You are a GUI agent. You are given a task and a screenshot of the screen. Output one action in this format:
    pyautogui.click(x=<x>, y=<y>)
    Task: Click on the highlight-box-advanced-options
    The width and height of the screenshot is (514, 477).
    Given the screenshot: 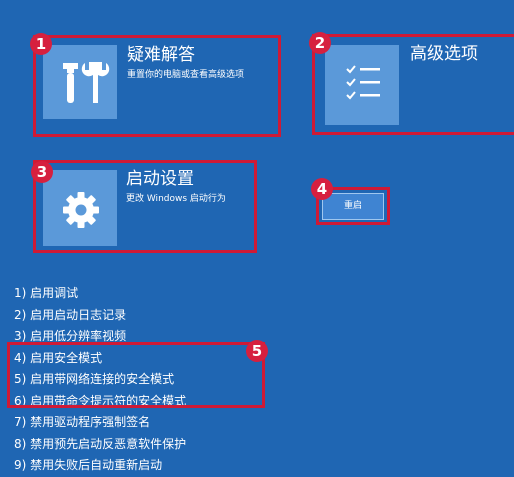 What is the action you would take?
    pyautogui.click(x=413, y=84)
    